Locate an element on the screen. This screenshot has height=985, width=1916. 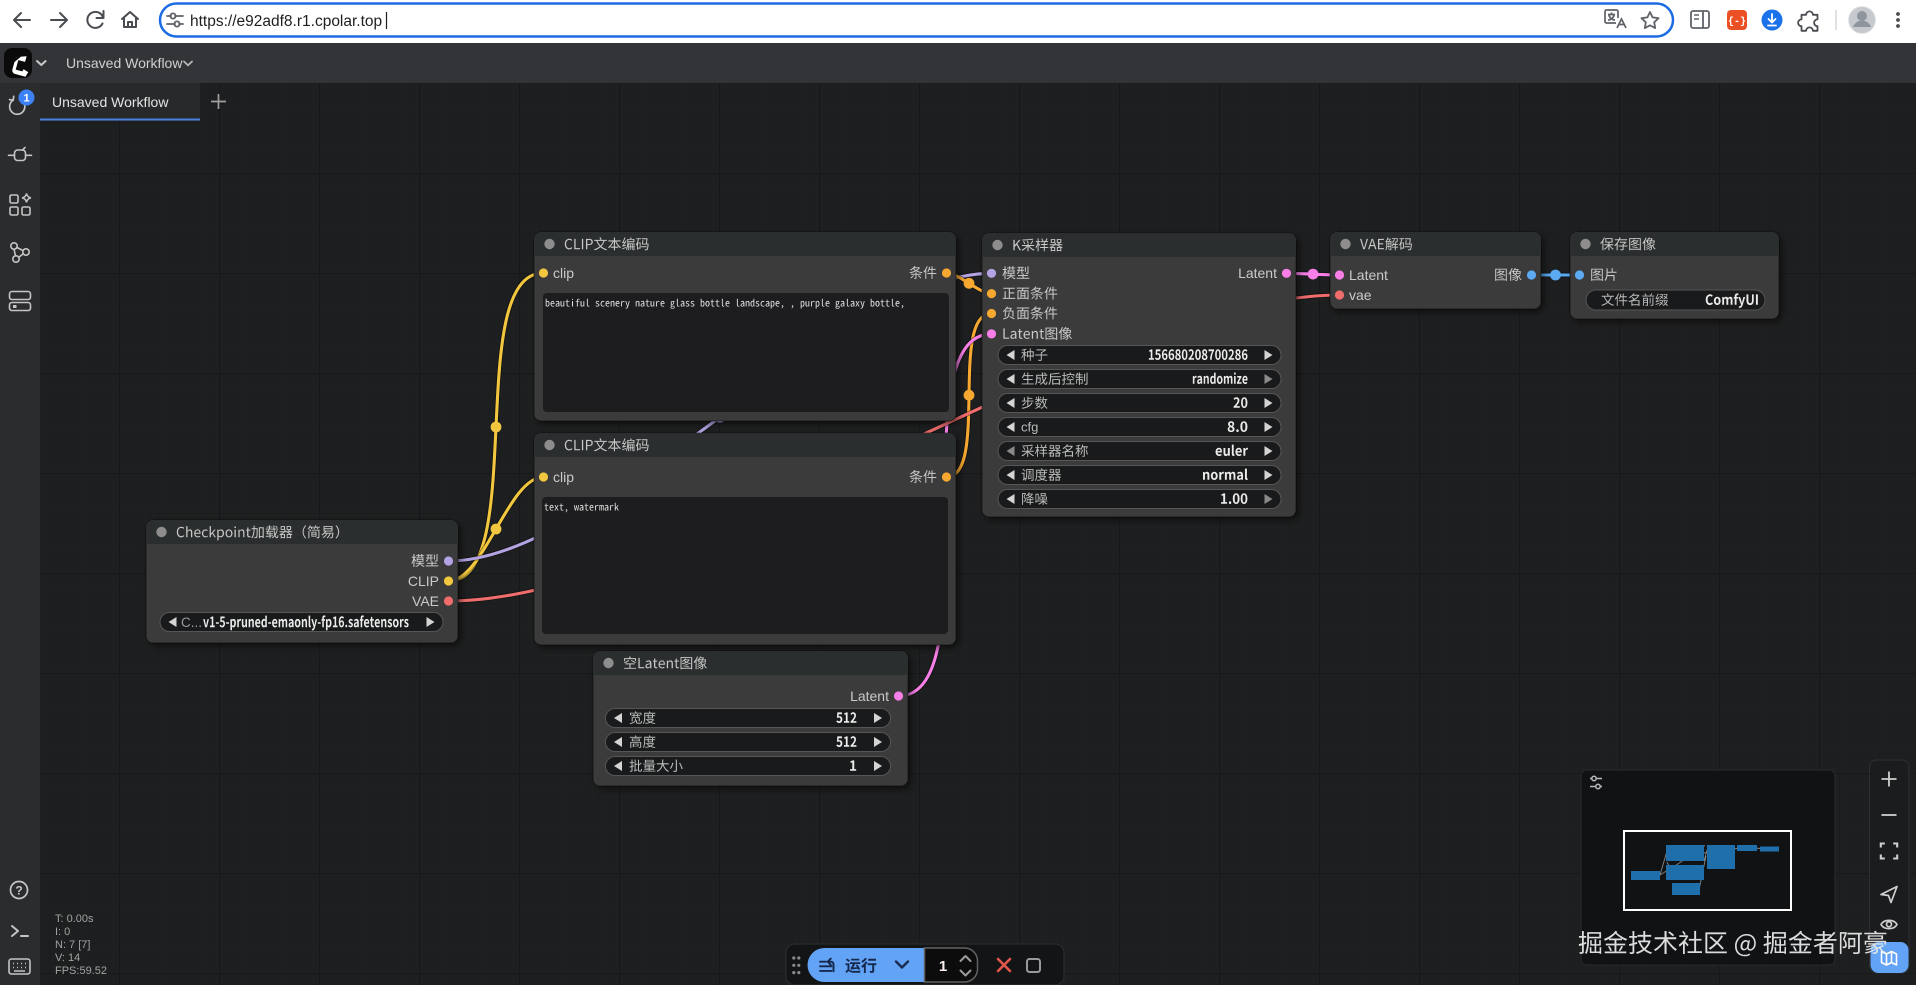
svg-text: cfg is located at coordinates (1029, 427).